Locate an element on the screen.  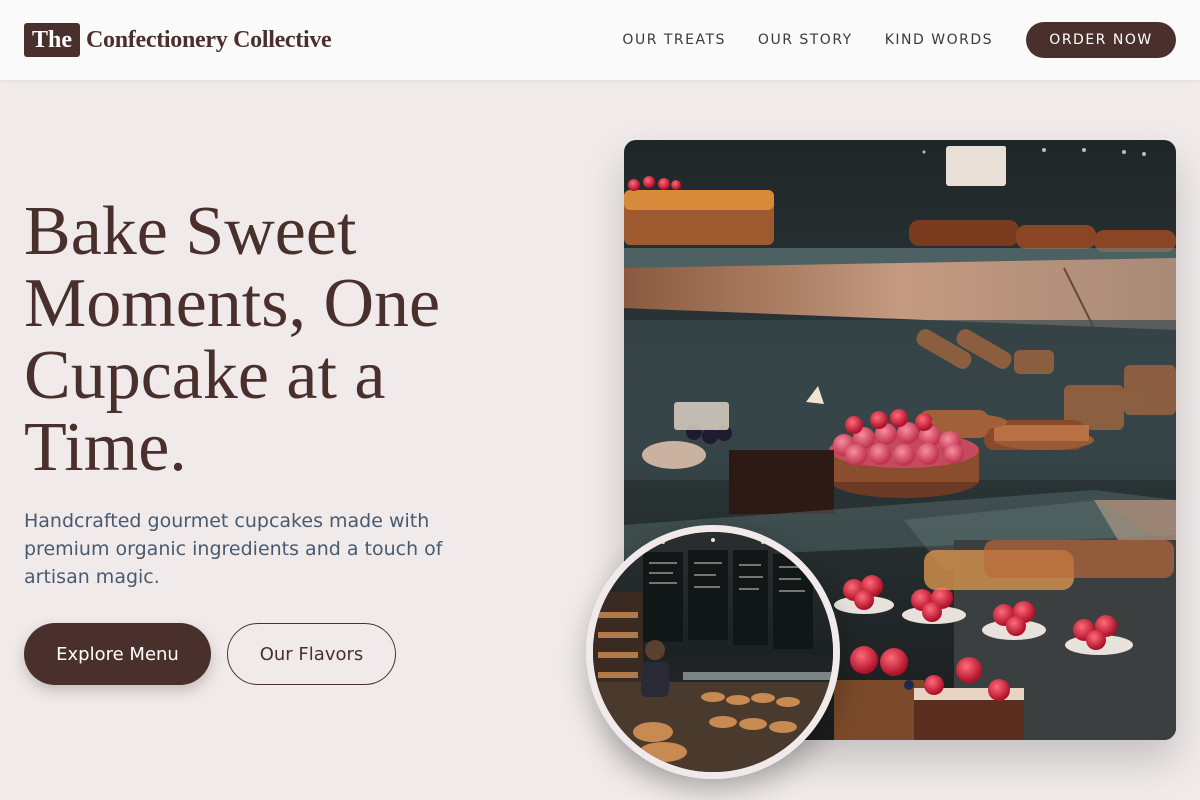
nav-link-kind-words: KIND WORDS is located at coordinates (939, 40).